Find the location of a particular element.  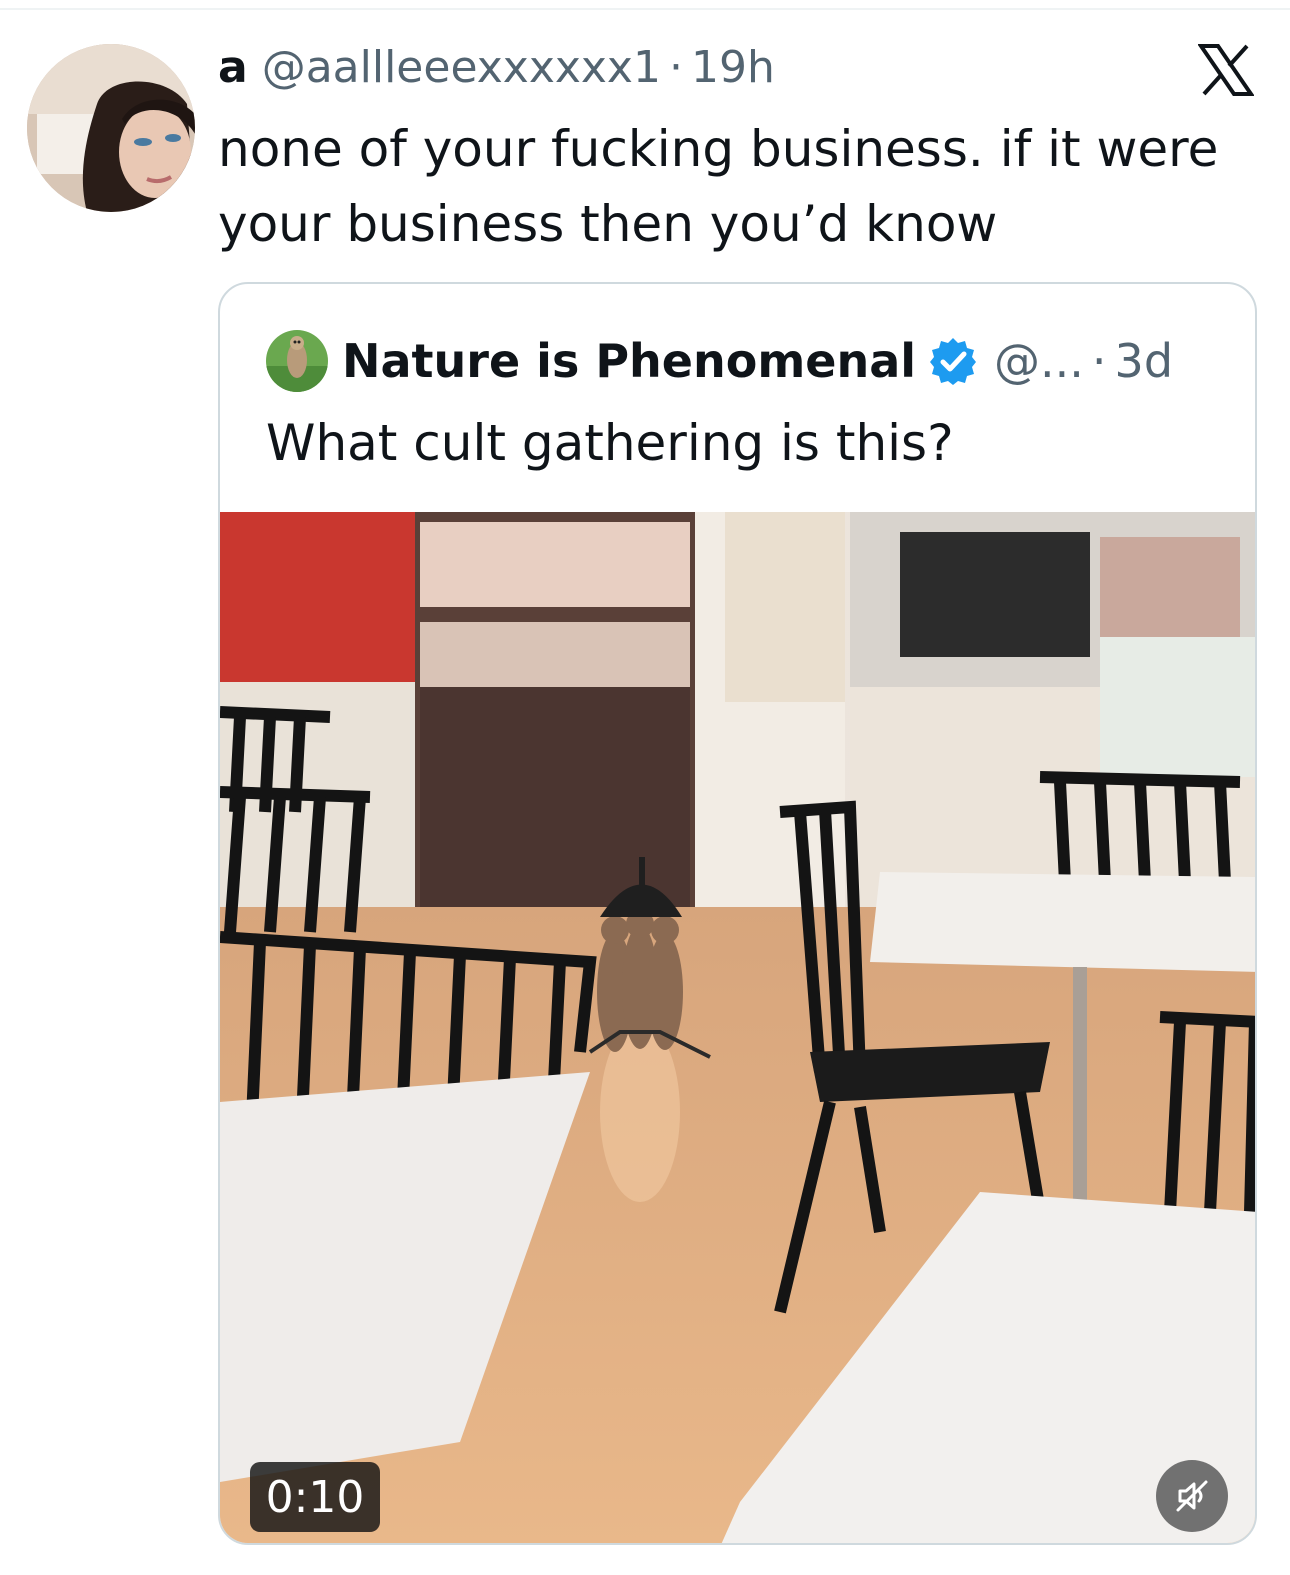

quoted-author-avatar is located at coordinates (297, 361).